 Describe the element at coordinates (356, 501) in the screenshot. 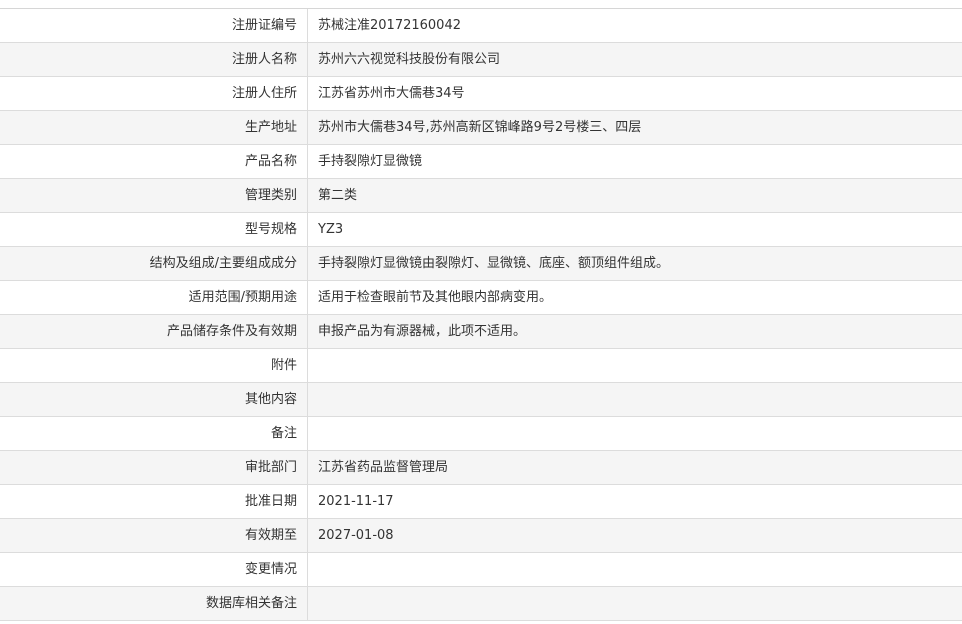

I see `row-value: 2021-11-17` at that location.